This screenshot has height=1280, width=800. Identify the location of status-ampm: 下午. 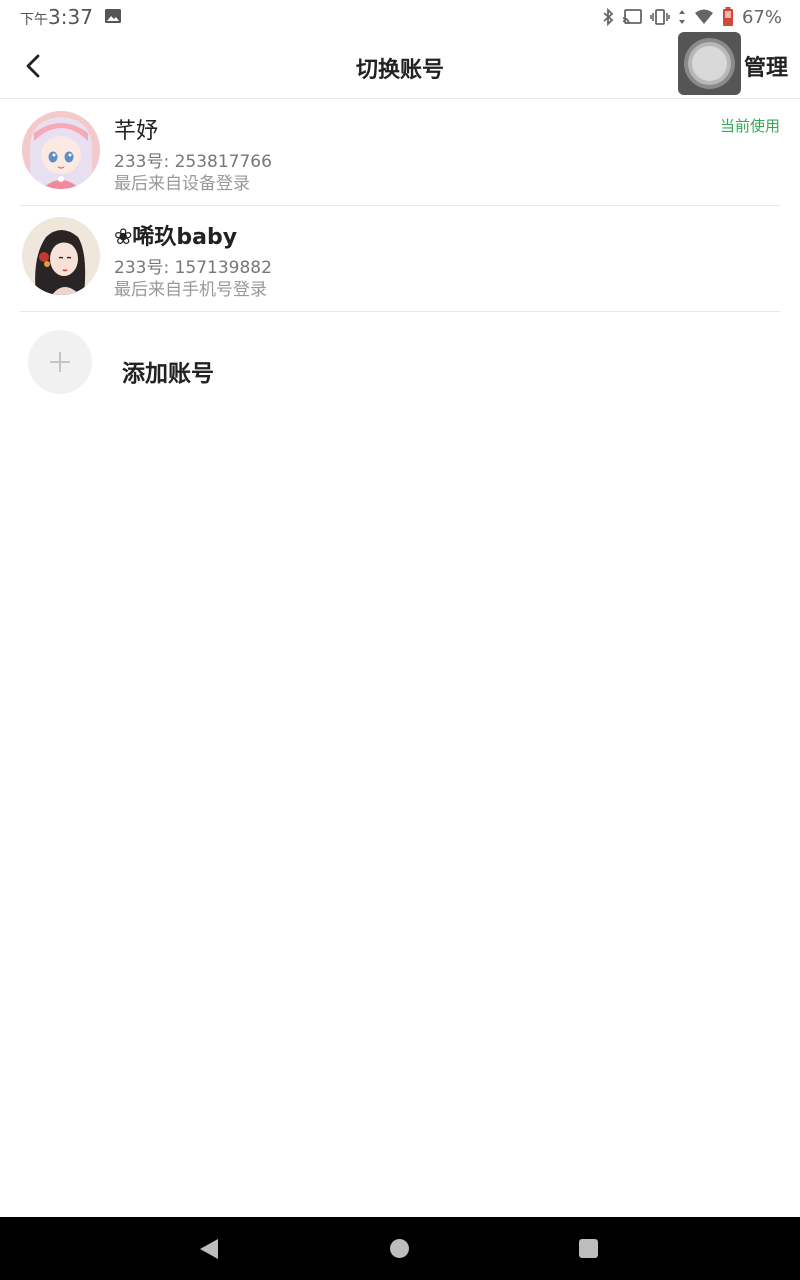
(34, 20).